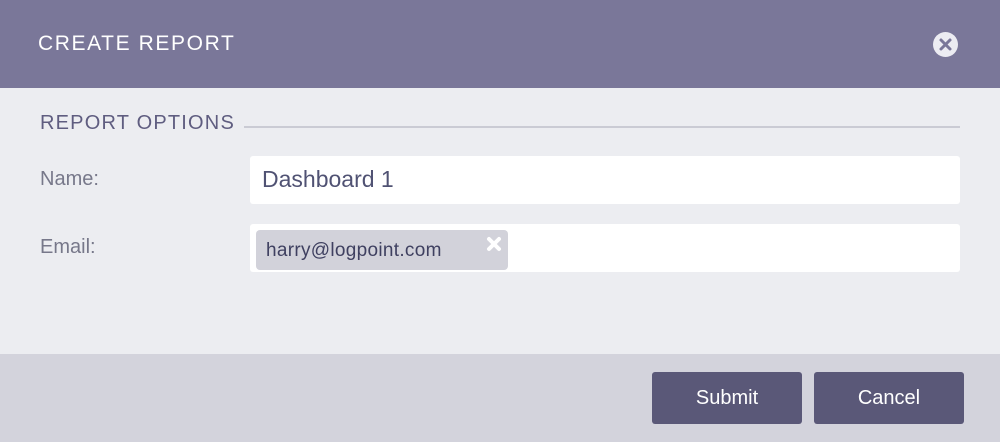  I want to click on email-field: harry@logpoint.com, so click(605, 248).